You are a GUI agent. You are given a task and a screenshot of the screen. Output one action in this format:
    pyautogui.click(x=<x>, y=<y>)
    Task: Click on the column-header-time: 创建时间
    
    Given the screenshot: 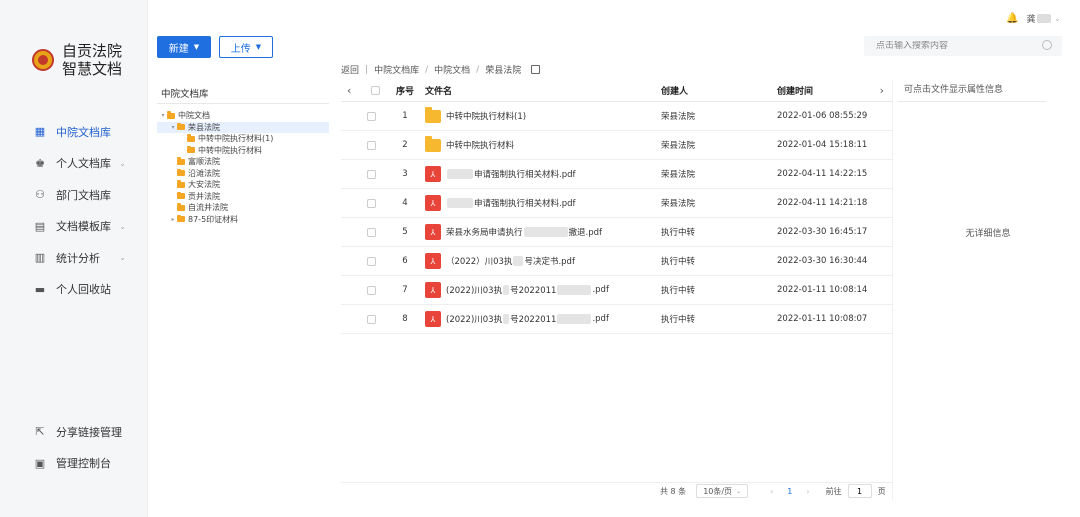 What is the action you would take?
    pyautogui.click(x=827, y=90)
    